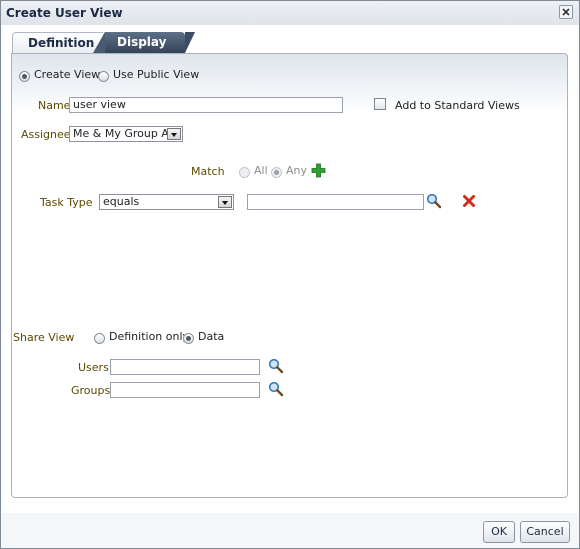  I want to click on create-view-label: Create View, so click(67, 74).